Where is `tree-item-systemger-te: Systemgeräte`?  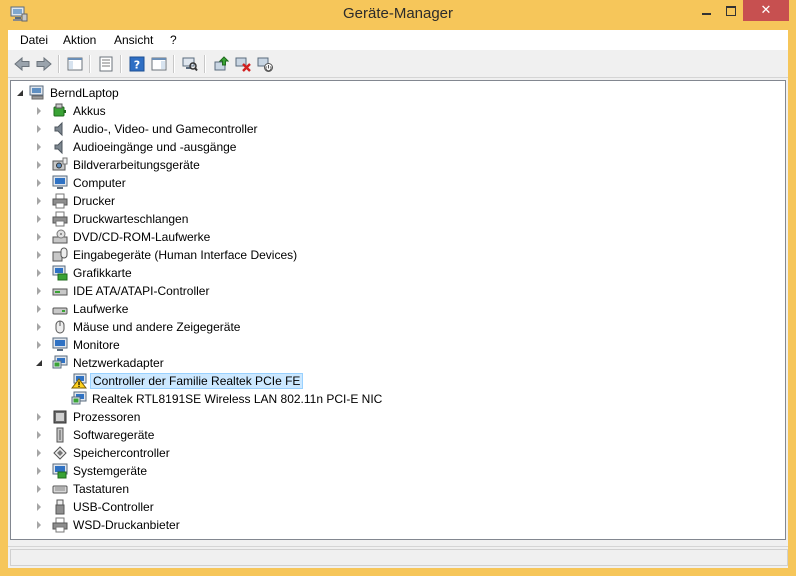
tree-item-systemger-te: Systemgeräte is located at coordinates (91, 471).